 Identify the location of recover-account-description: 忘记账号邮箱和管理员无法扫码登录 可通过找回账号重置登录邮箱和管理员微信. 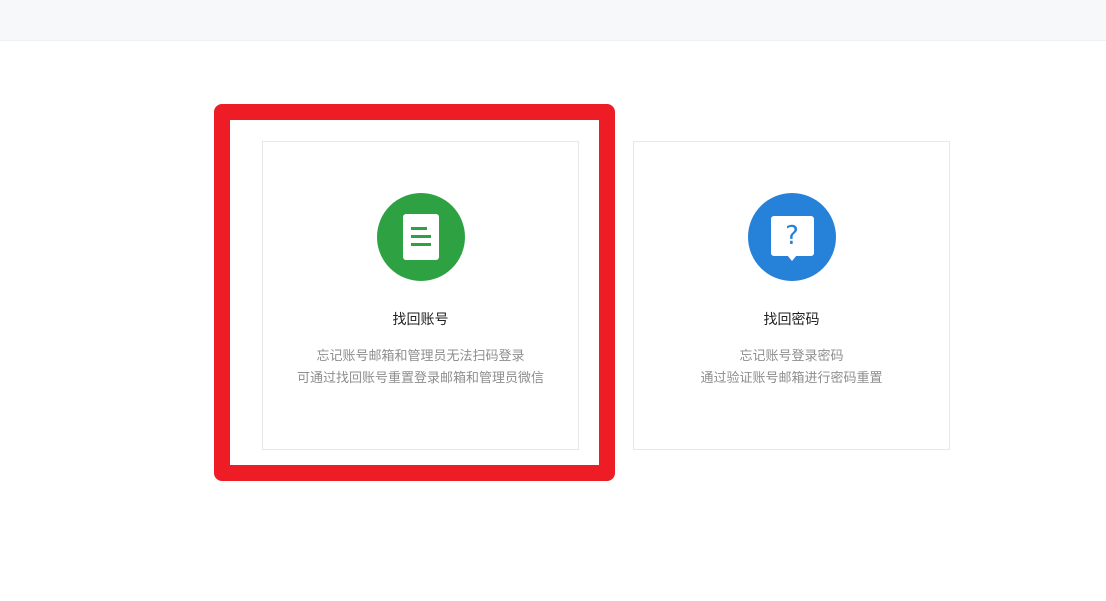
(420, 368).